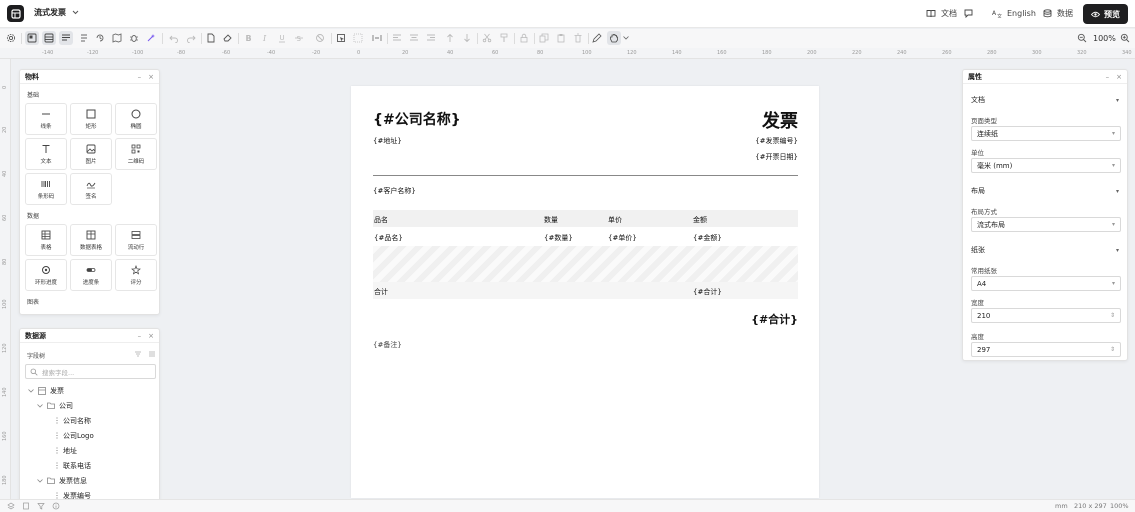 The height and width of the screenshot is (512, 1135). Describe the element at coordinates (282, 38) in the screenshot. I see `underline-icon: U` at that location.